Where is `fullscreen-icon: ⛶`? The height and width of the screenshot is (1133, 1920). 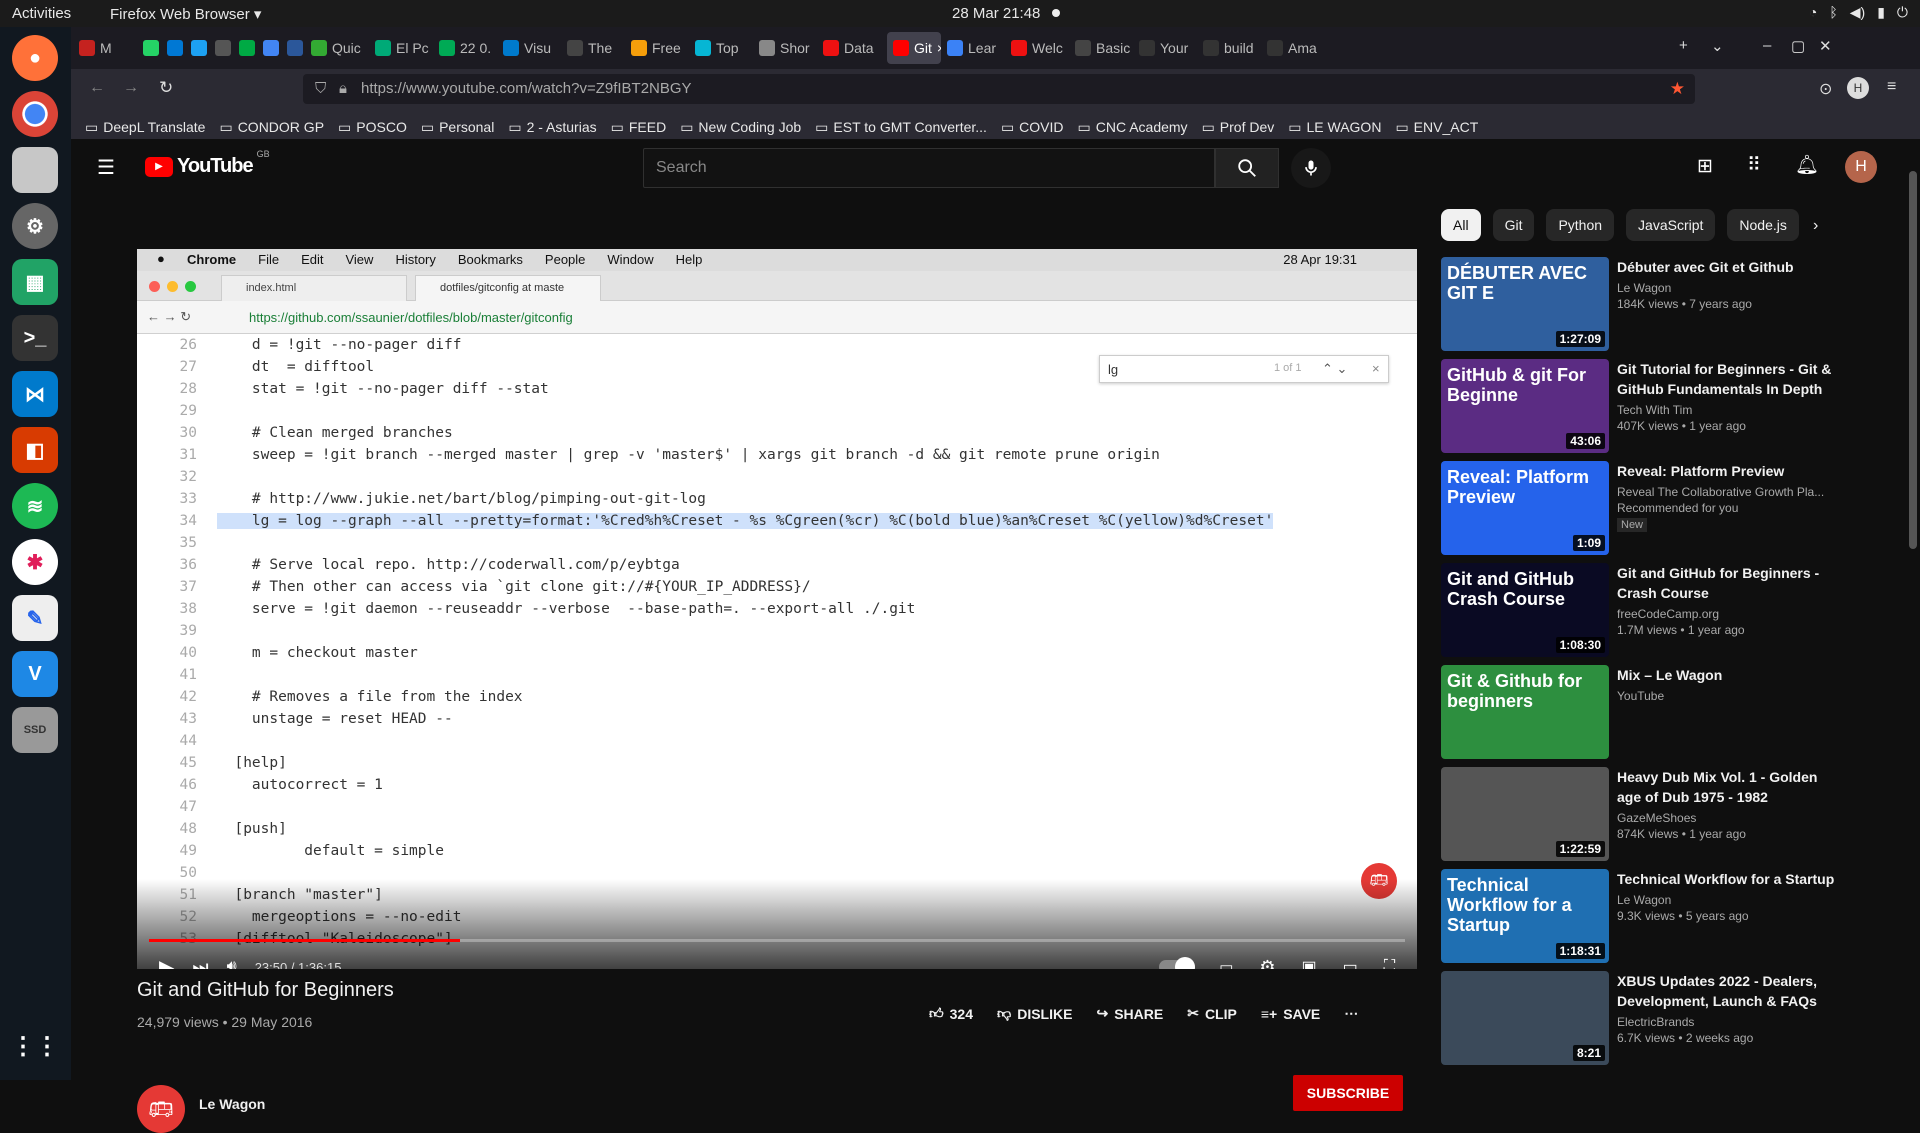 fullscreen-icon: ⛶ is located at coordinates (1389, 963).